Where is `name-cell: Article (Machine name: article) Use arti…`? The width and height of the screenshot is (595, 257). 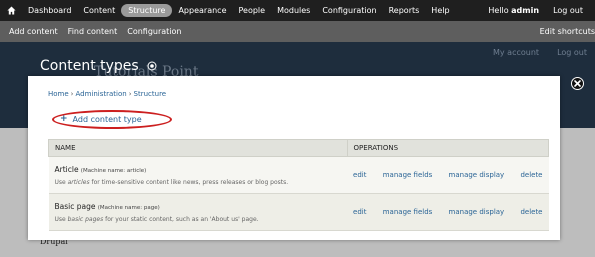 name-cell: Article (Machine name: article) Use arti… is located at coordinates (198, 175).